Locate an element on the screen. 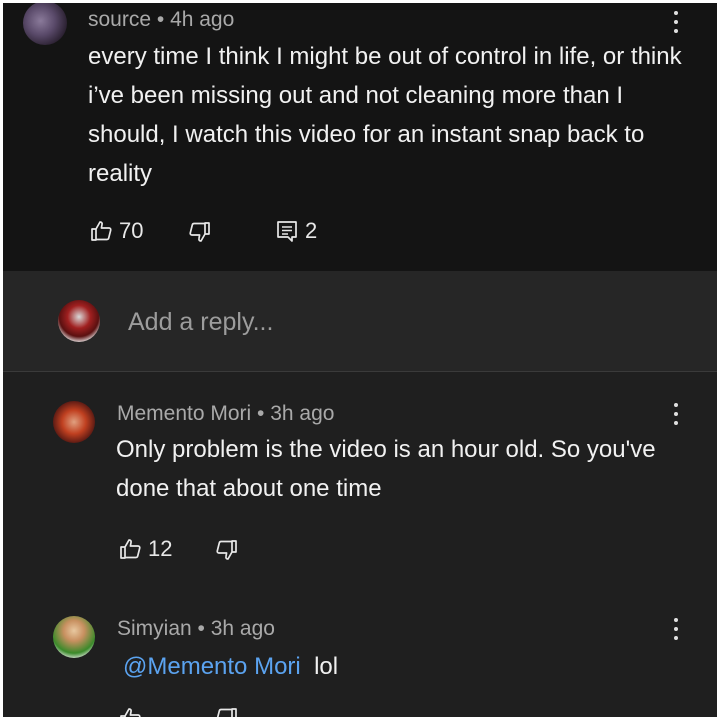 The image size is (720, 720). author-name: source is located at coordinates (119, 19).